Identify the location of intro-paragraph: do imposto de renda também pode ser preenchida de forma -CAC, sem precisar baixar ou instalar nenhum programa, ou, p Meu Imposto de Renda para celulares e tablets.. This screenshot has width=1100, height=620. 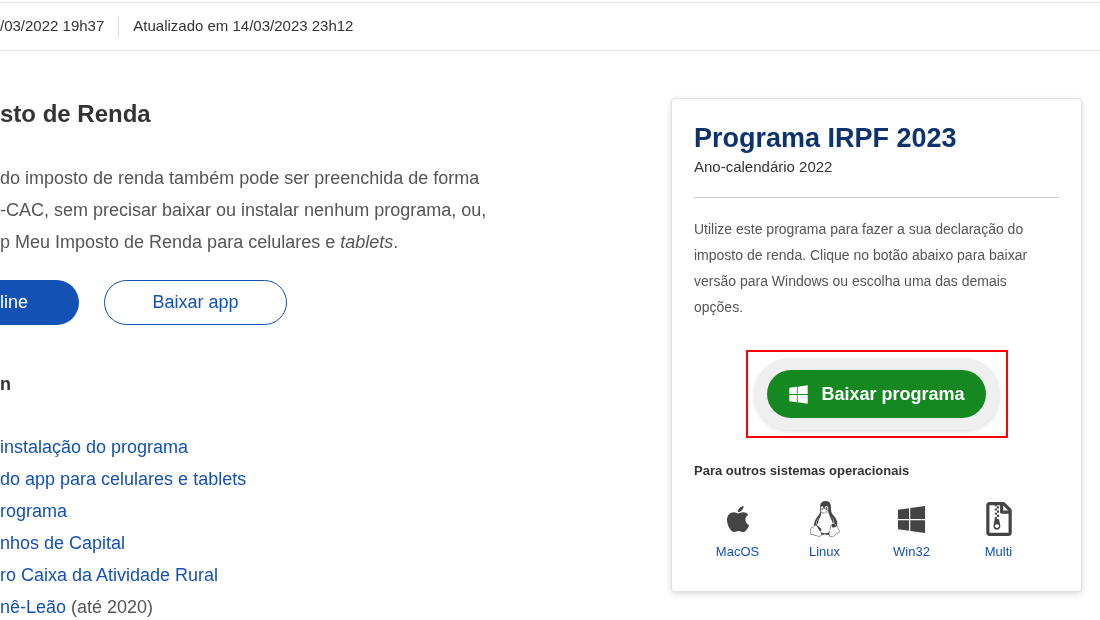
(243, 210).